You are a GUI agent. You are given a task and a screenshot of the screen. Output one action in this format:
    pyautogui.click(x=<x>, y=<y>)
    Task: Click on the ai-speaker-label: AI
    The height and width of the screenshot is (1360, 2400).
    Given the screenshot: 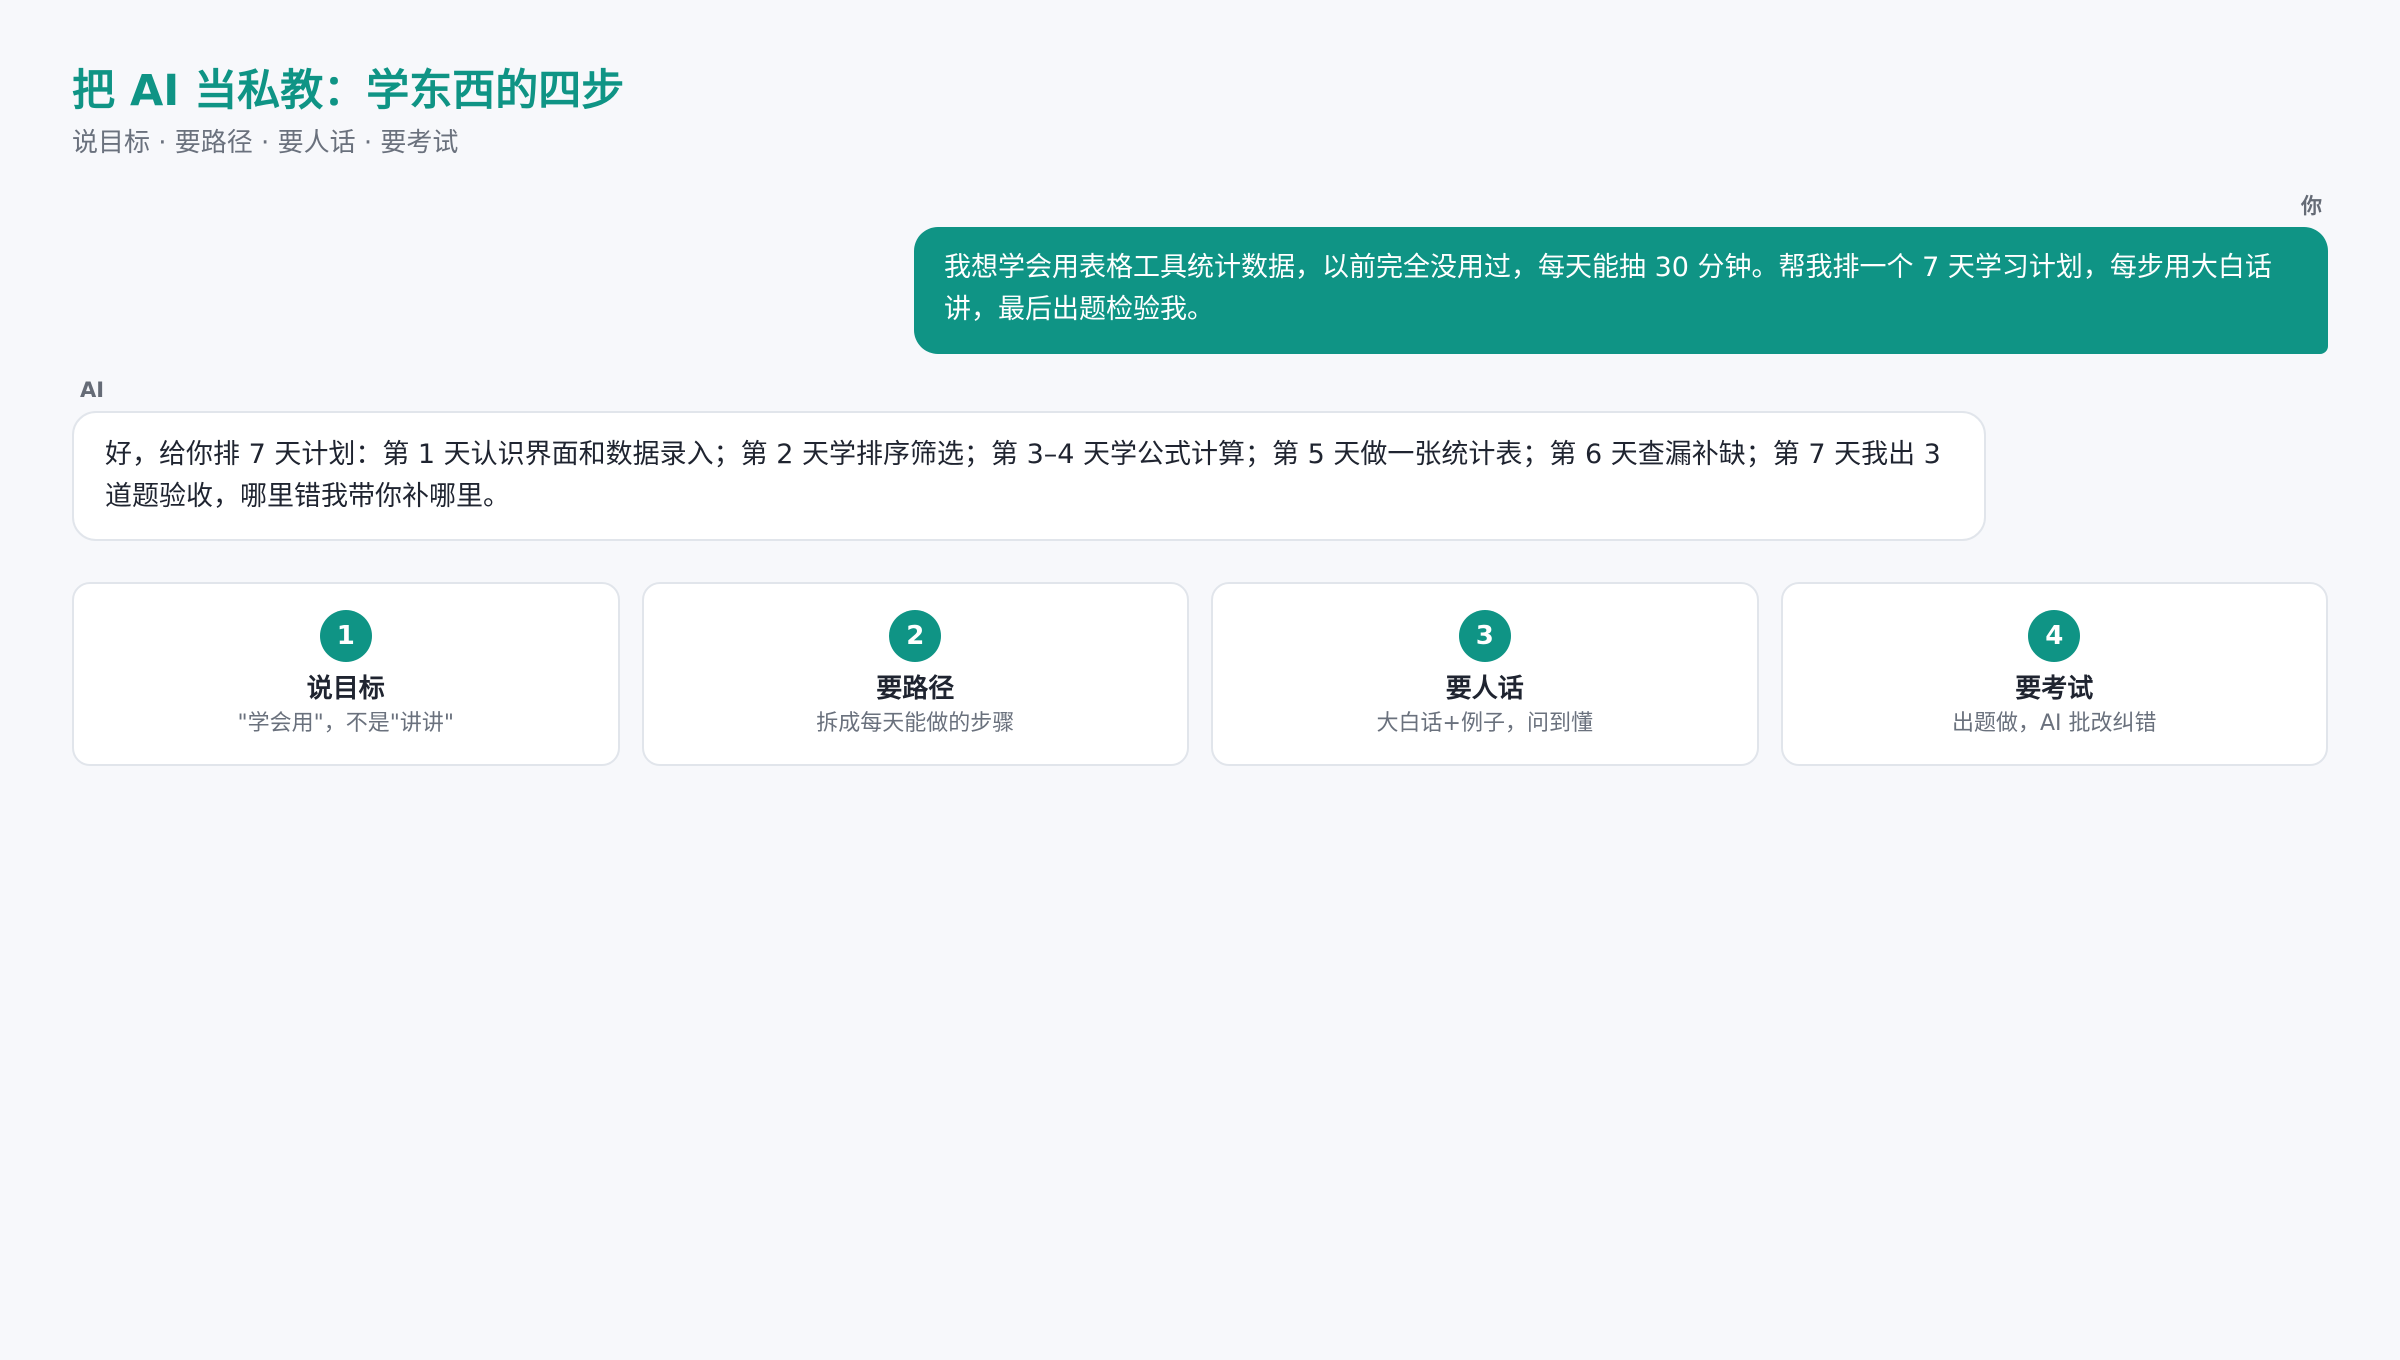 What is the action you would take?
    pyautogui.click(x=92, y=390)
    